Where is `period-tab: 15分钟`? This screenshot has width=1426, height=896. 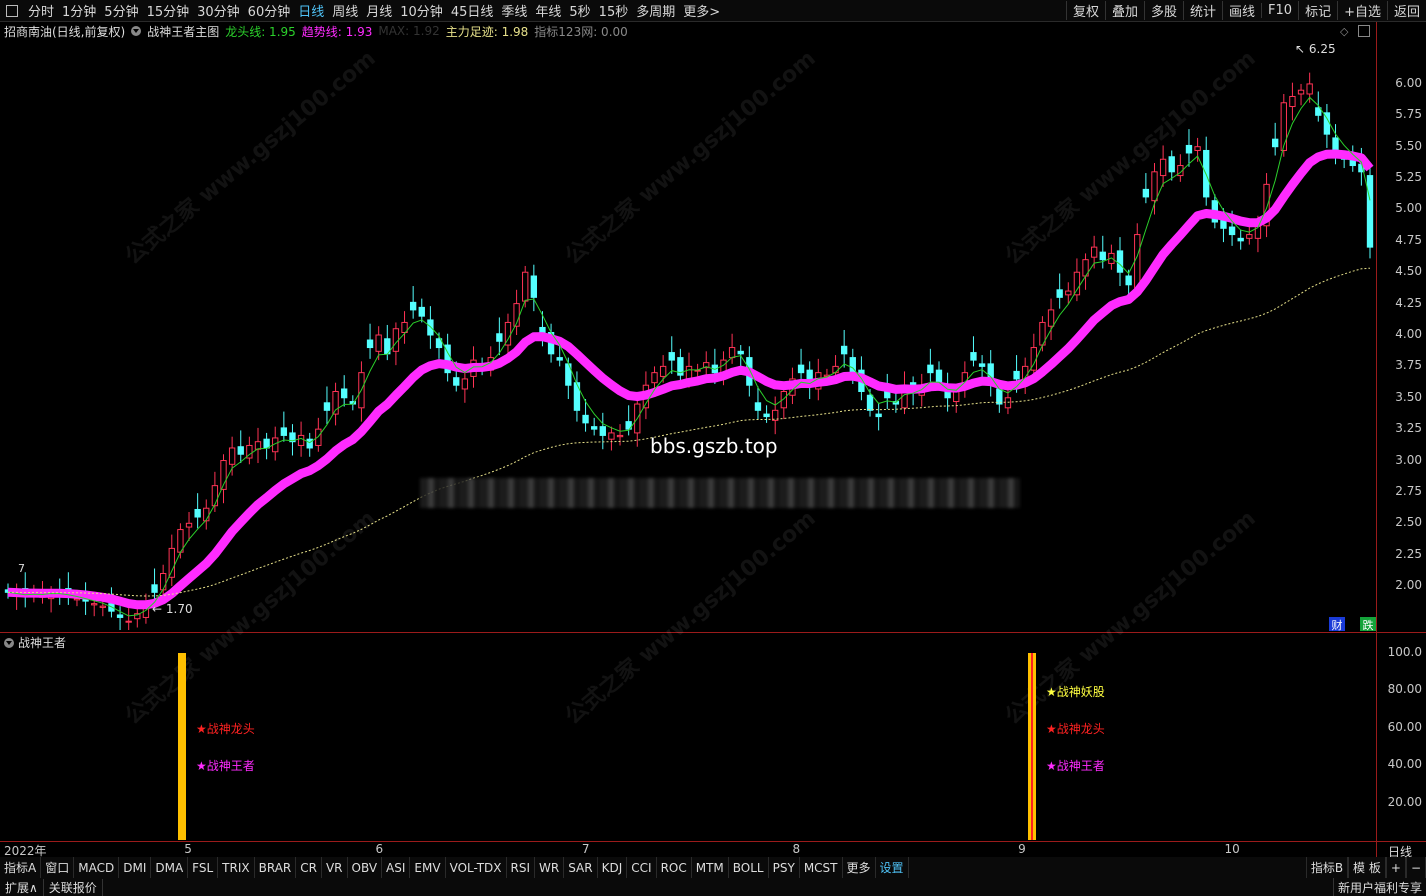
period-tab: 15分钟 is located at coordinates (168, 10).